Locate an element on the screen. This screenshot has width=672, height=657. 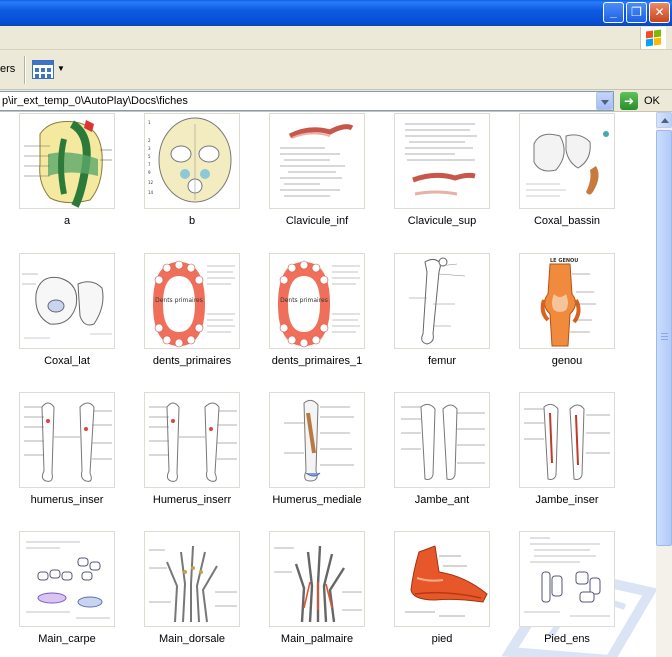
minimize-icon: _ is located at coordinates (613, 12).